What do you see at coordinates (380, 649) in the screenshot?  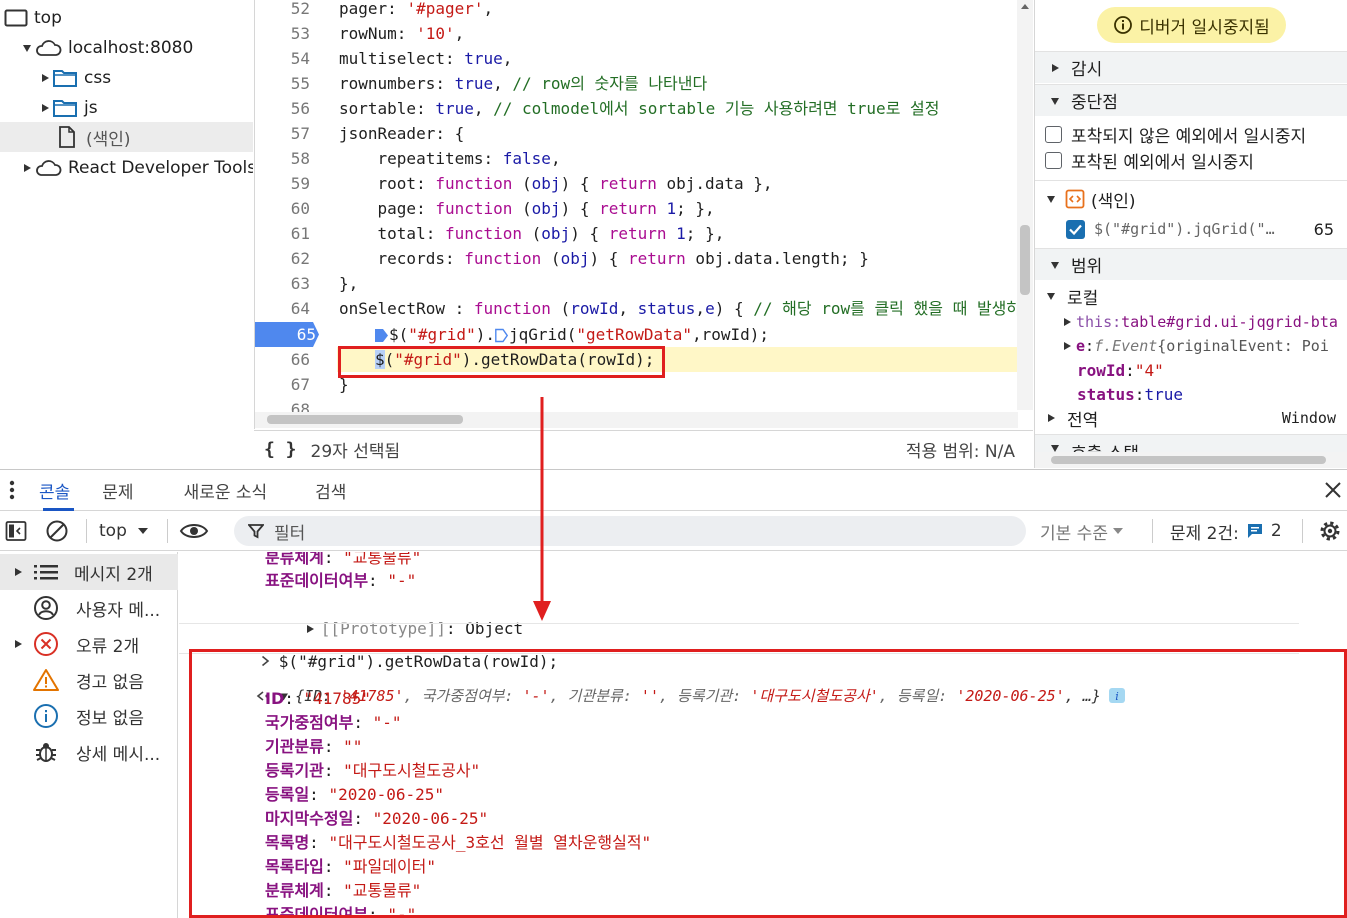 I see `console-command-row: $("#grid").getRowData(rowId);` at bounding box center [380, 649].